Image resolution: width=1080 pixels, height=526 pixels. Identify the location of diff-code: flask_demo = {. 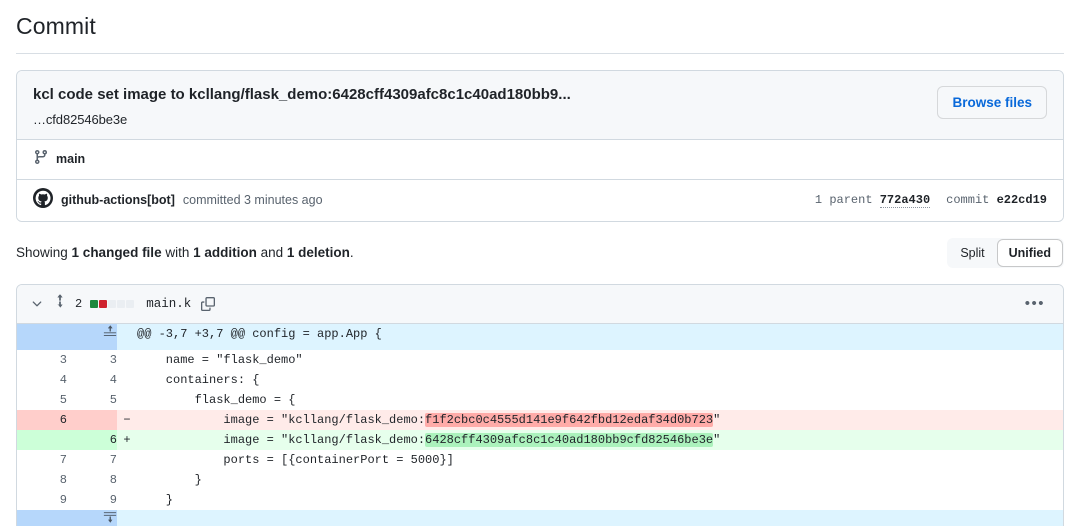
(600, 399).